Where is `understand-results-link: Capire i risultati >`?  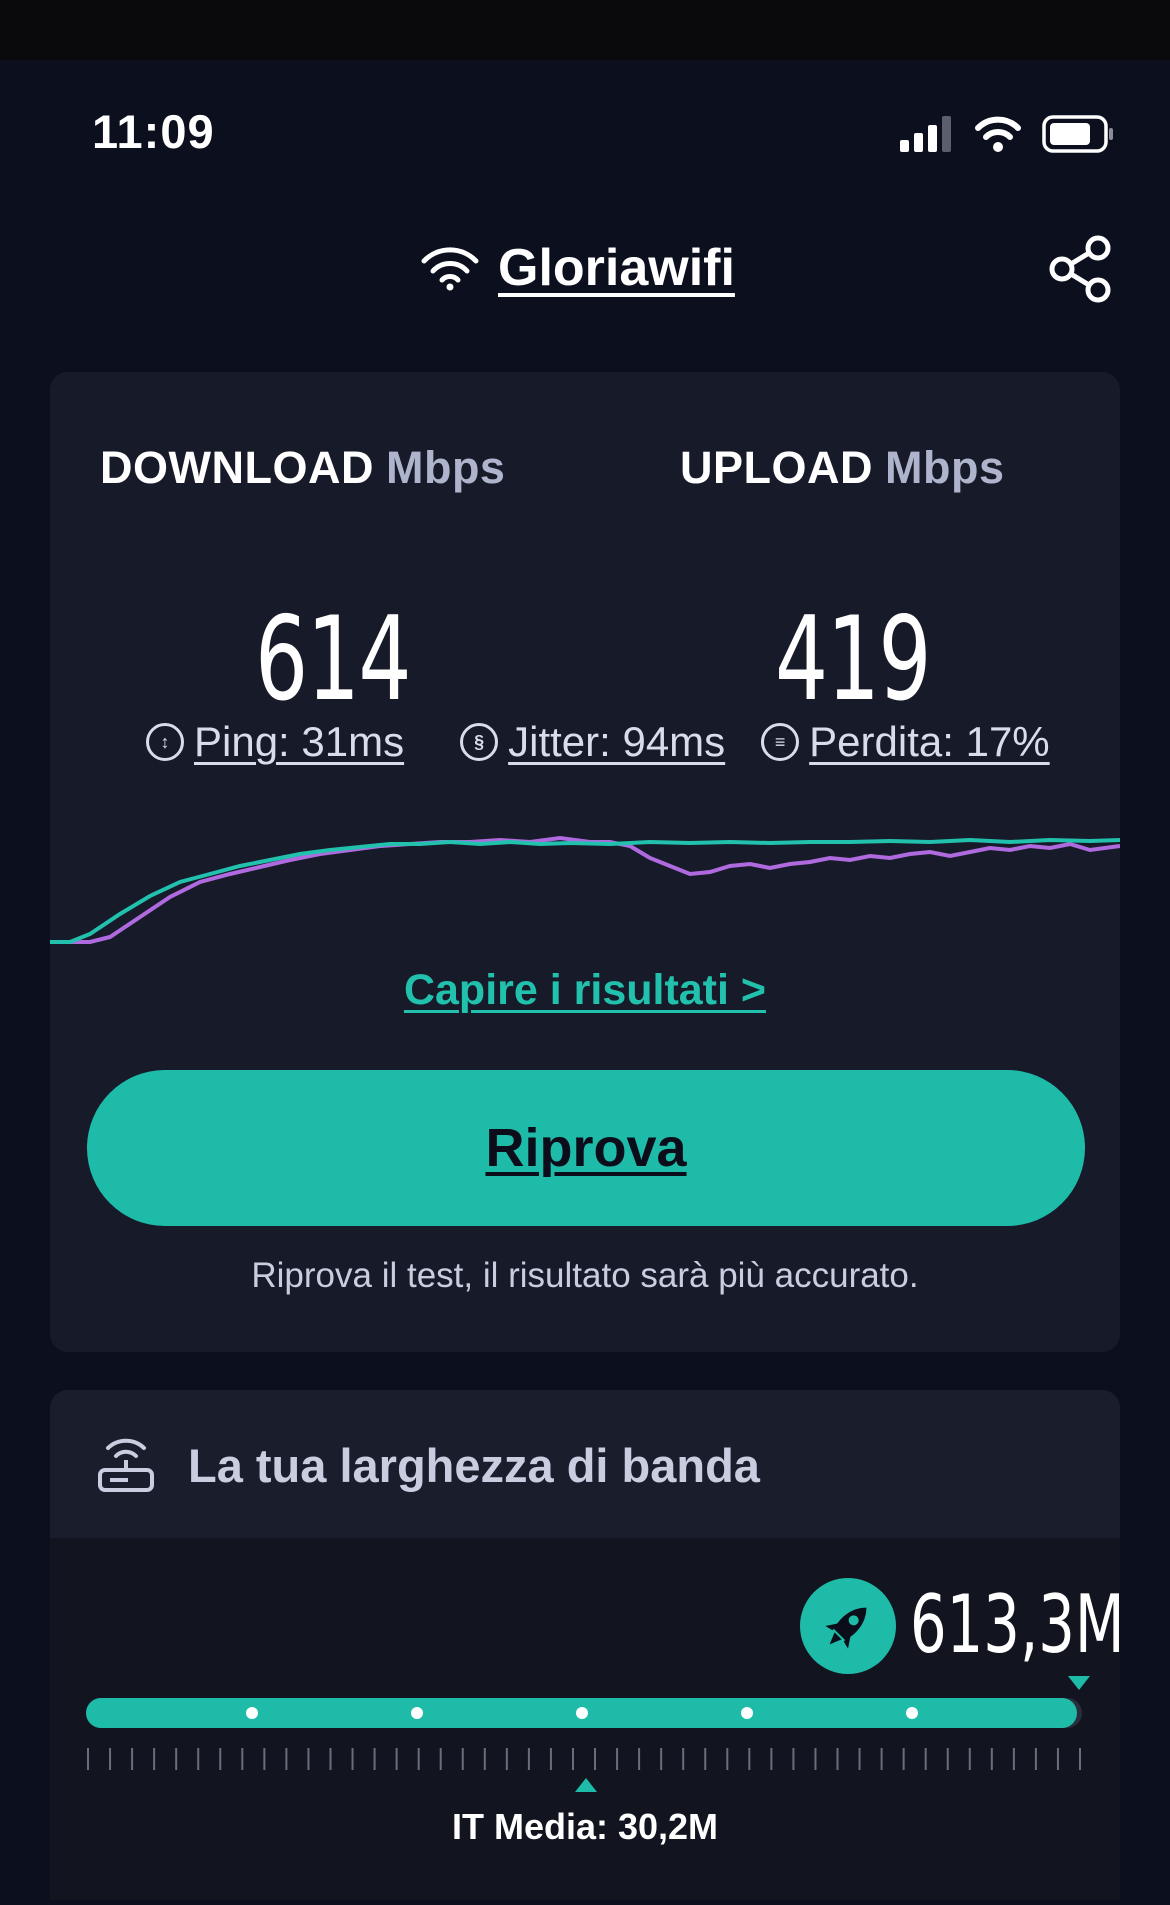
understand-results-link: Capire i risultati > is located at coordinates (585, 990).